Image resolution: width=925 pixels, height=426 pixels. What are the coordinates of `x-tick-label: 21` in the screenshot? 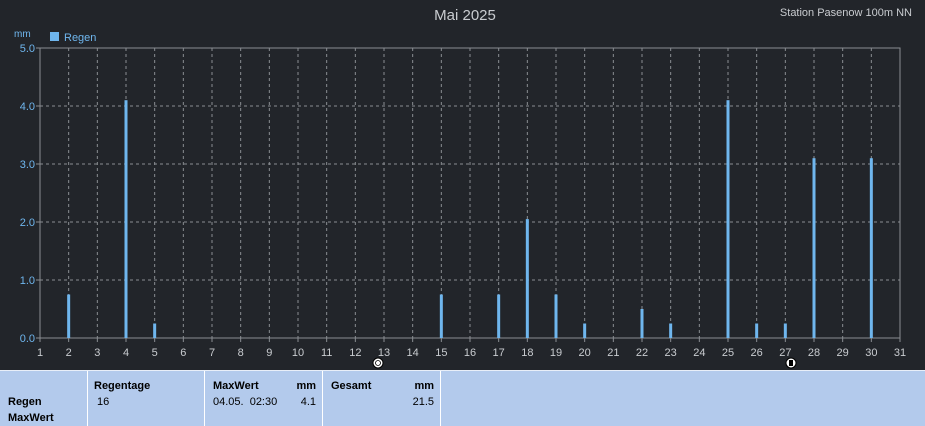 It's located at (613, 353).